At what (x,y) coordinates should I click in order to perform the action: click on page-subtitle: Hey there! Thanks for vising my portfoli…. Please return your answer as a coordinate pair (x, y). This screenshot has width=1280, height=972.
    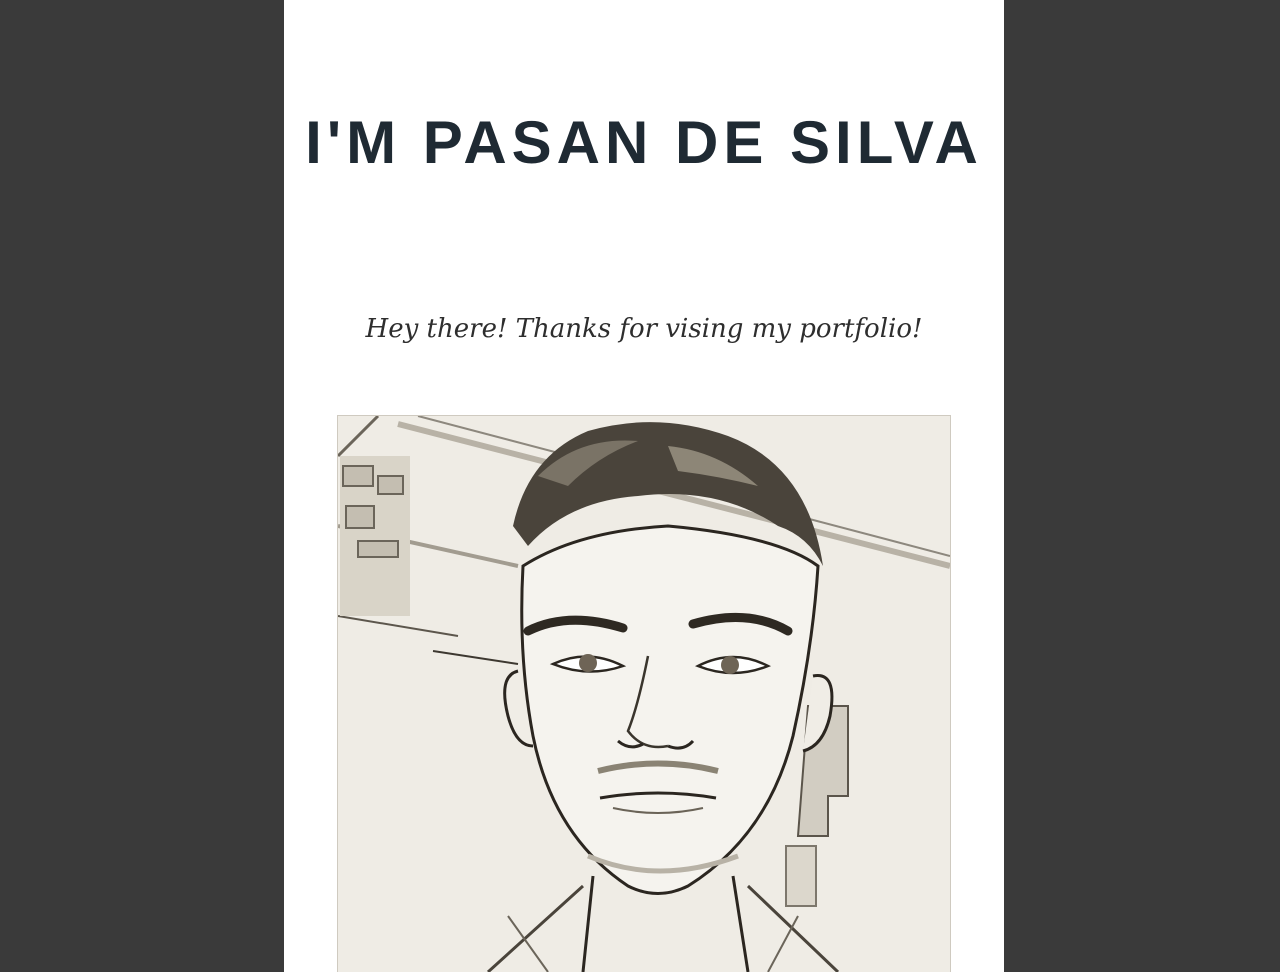
    Looking at the image, I should click on (644, 329).